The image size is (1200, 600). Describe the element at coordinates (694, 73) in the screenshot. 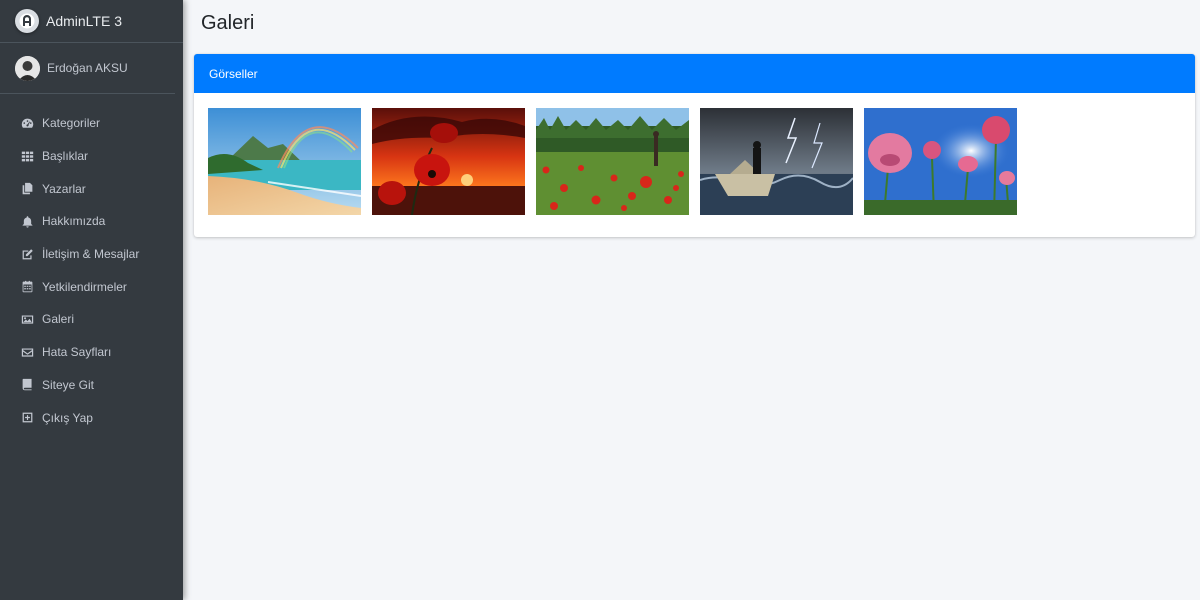

I see `card-header: Görseller` at that location.